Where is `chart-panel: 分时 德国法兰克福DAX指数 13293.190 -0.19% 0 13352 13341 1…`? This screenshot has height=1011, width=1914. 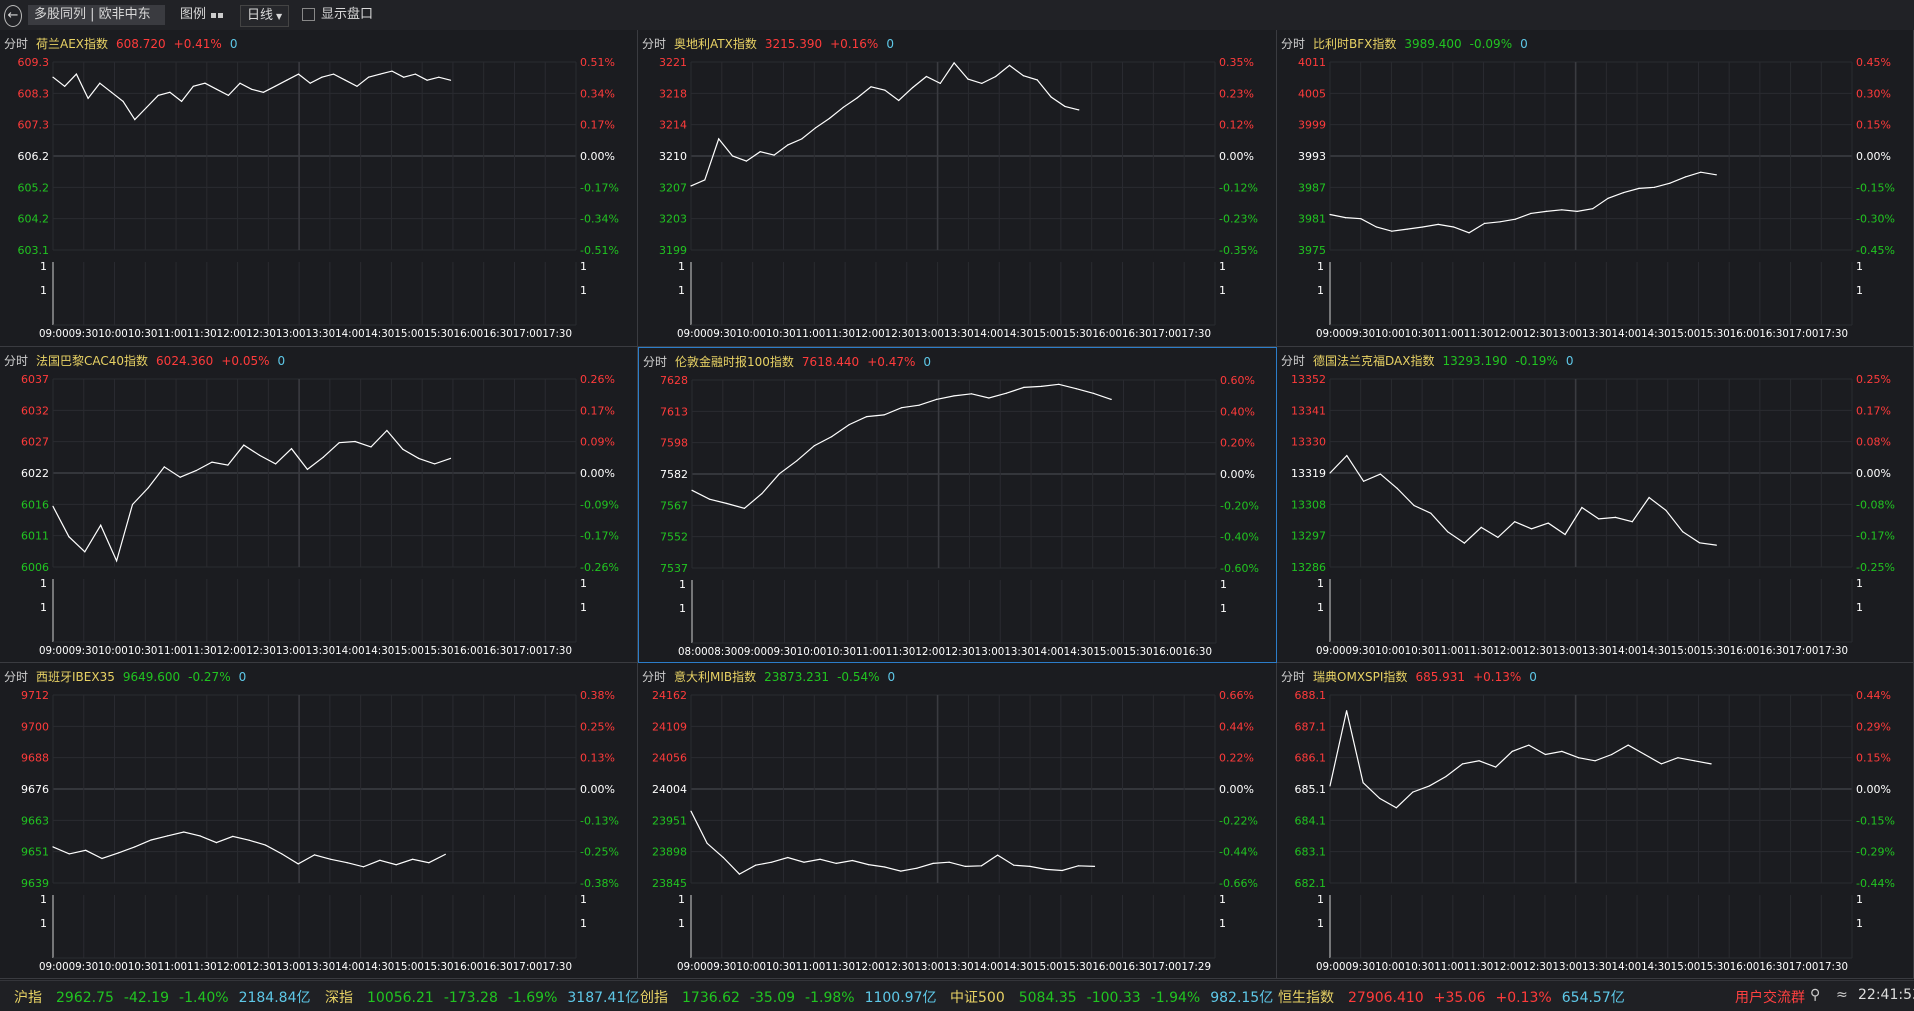 chart-panel: 分时 德国法兰克福DAX指数 13293.190 -0.19% 0 13352 13341 1… is located at coordinates (1595, 505).